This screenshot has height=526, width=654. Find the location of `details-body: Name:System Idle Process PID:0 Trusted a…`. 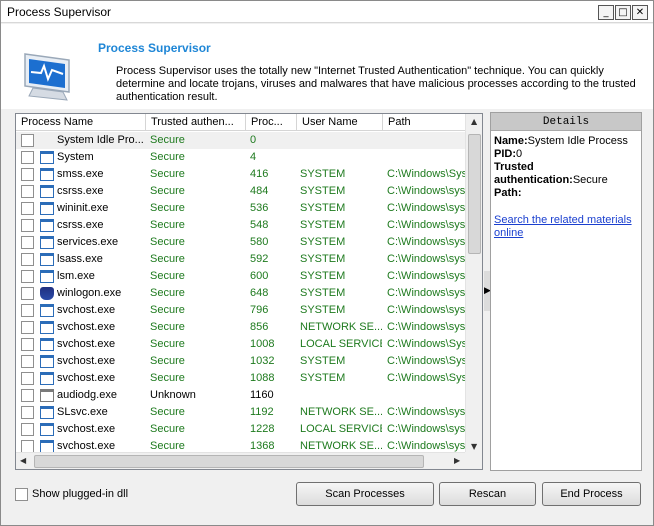

details-body: Name:System Idle Process PID:0 Trusted a… is located at coordinates (566, 187).